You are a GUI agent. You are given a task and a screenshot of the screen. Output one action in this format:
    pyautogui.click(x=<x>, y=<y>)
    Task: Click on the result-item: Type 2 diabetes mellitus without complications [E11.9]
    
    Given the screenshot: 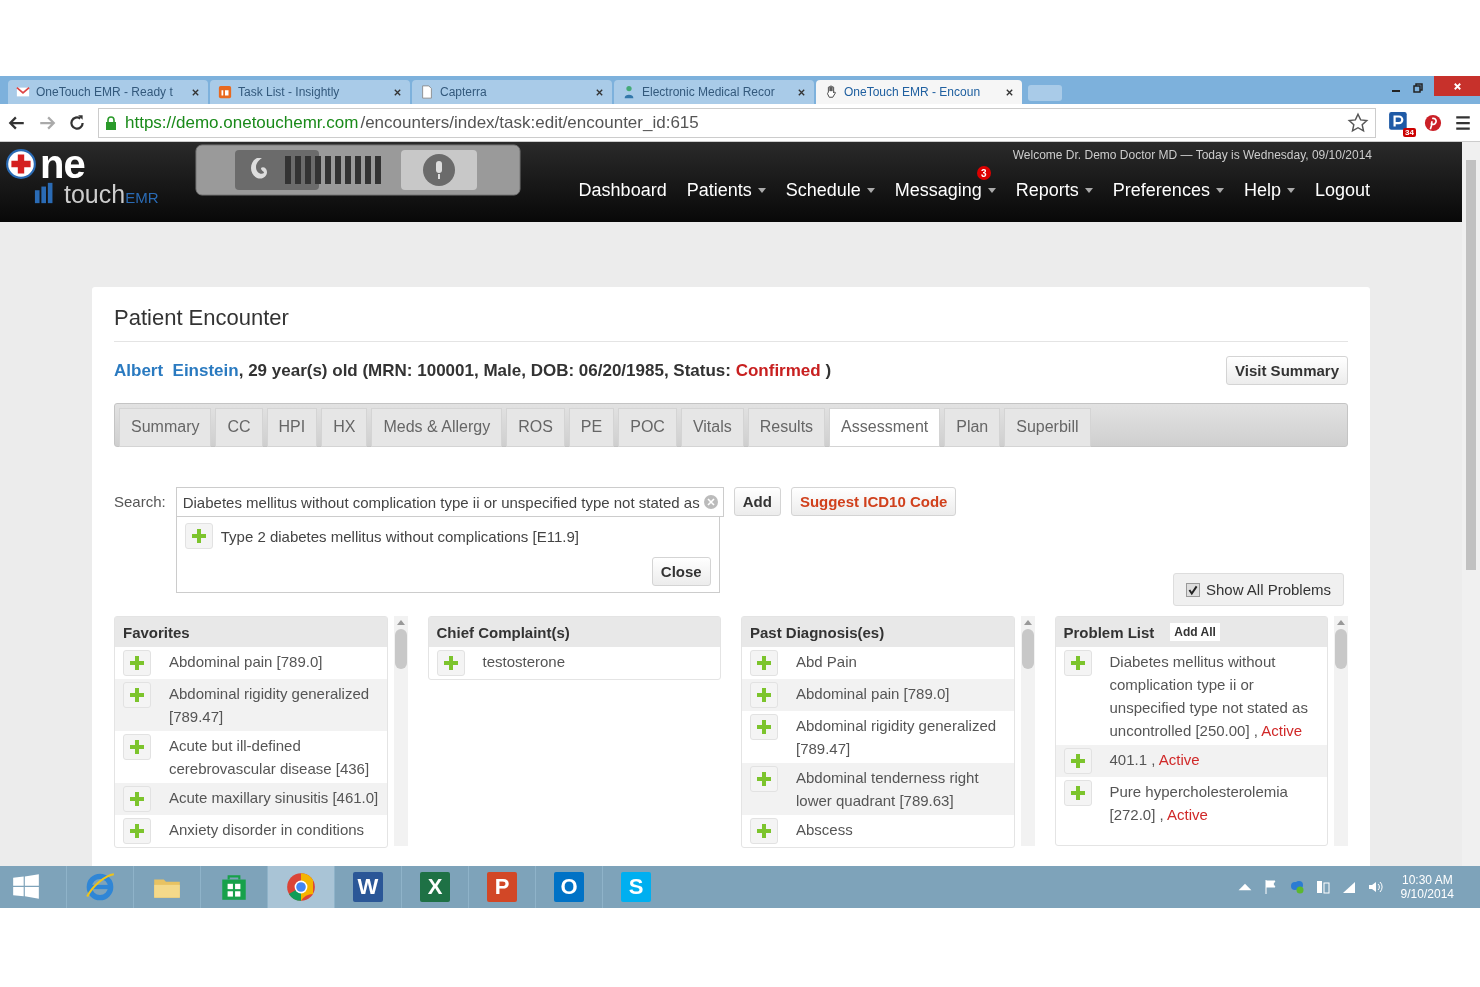 What is the action you would take?
    pyautogui.click(x=399, y=536)
    